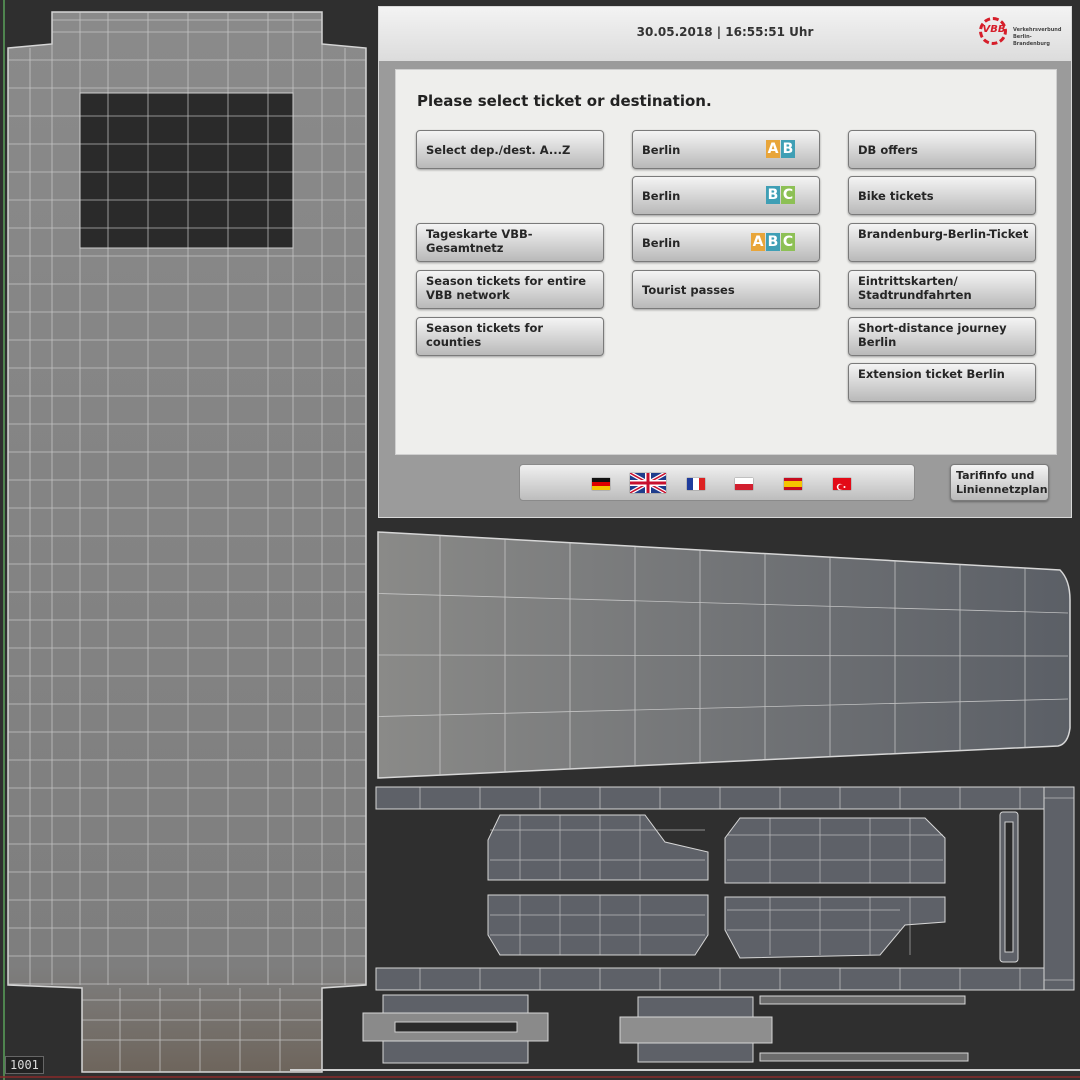 This screenshot has width=1080, height=1080. What do you see at coordinates (999, 482) in the screenshot?
I see `tarifinfo-button: Tarifinfo und Liniennetzplan` at bounding box center [999, 482].